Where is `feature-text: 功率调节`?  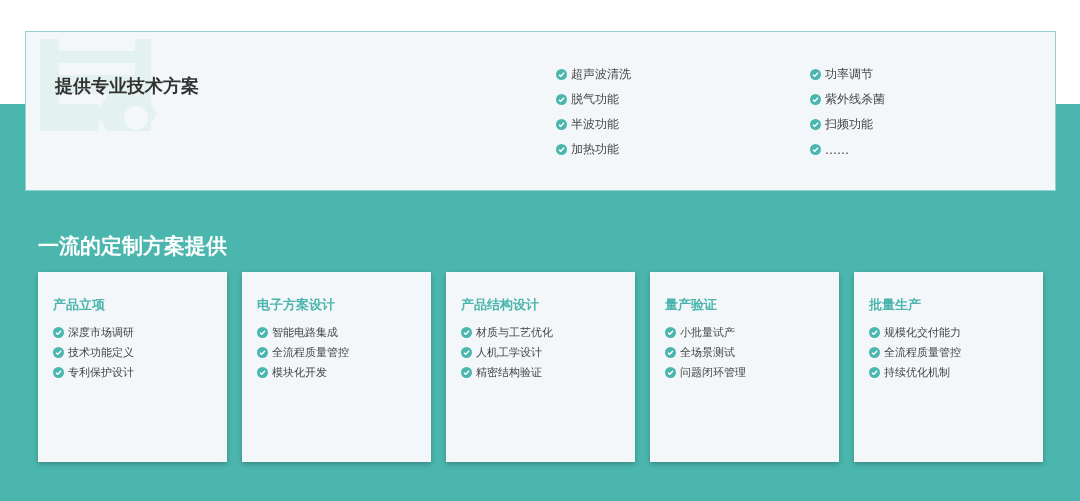 feature-text: 功率调节 is located at coordinates (849, 74).